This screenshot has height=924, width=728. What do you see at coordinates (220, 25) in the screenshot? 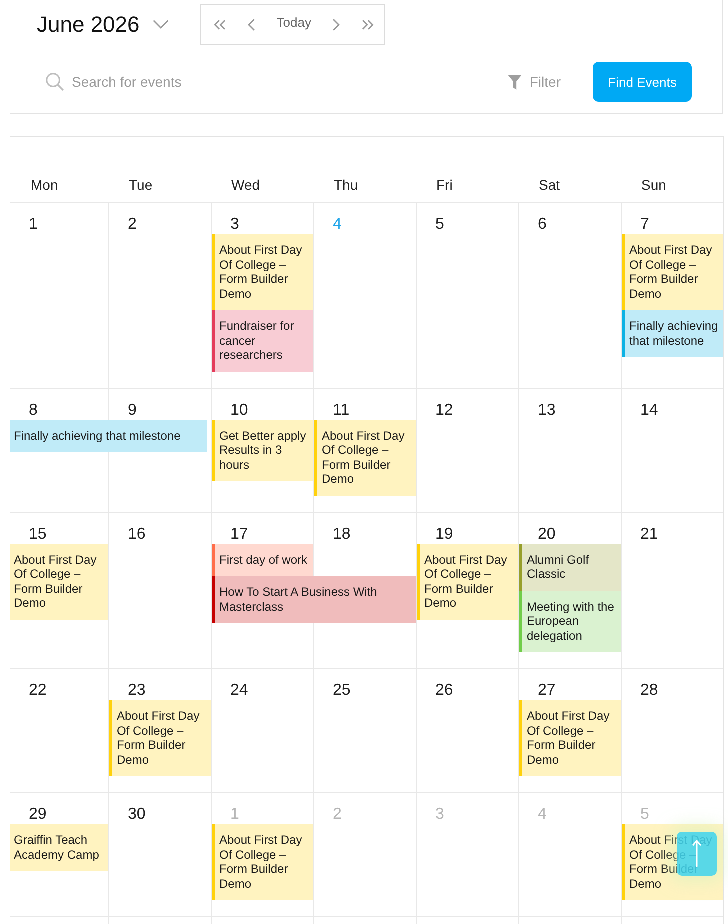
I see `double-chevron-left-icon` at bounding box center [220, 25].